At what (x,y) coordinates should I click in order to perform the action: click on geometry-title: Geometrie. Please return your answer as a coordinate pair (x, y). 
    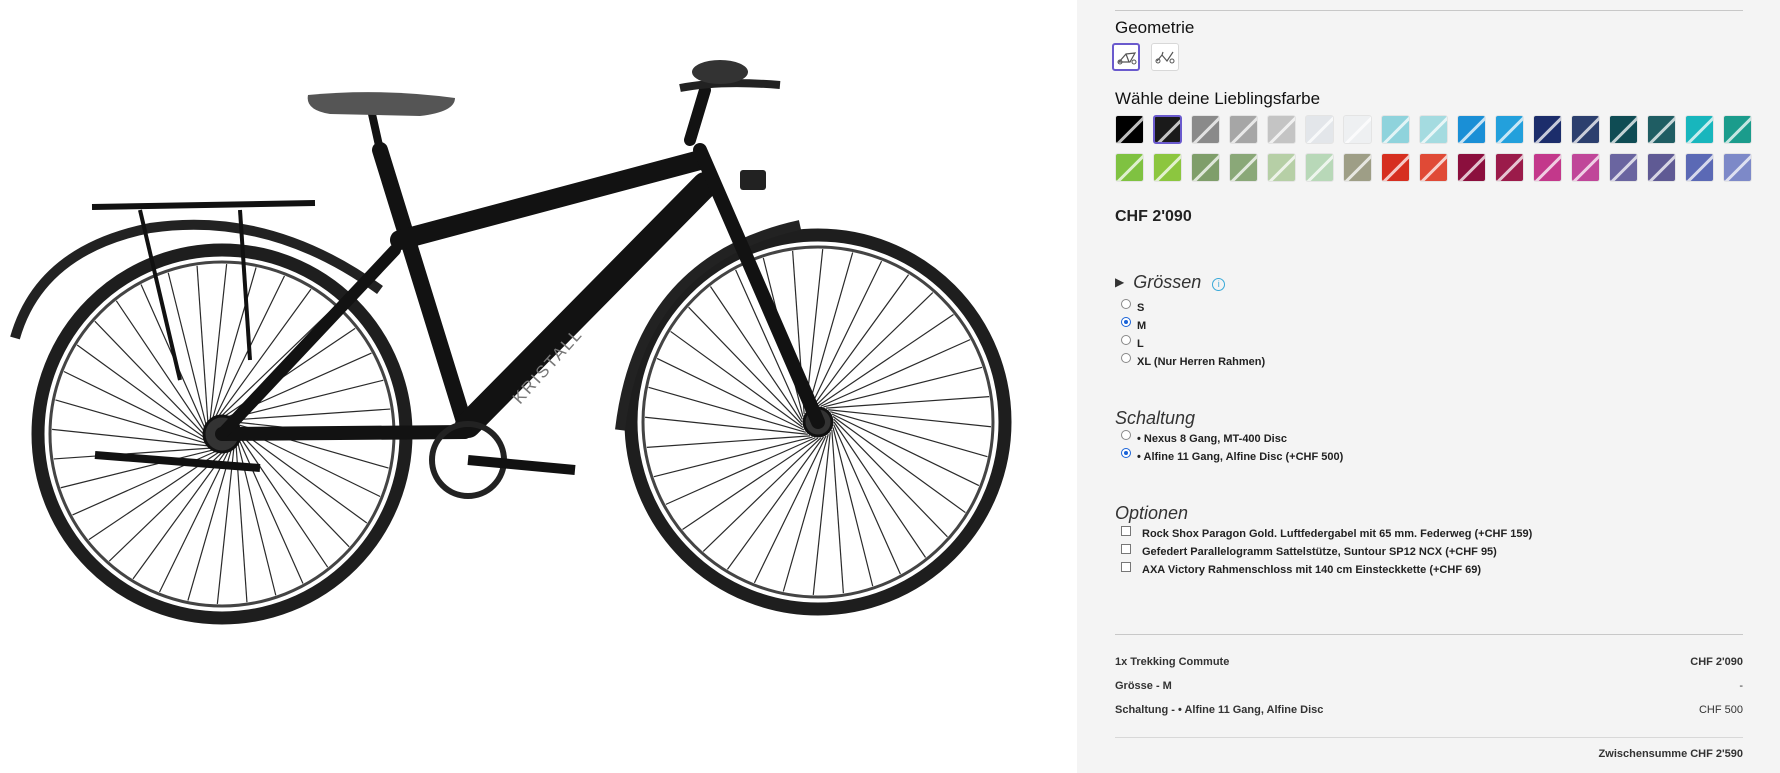
    Looking at the image, I should click on (1155, 27).